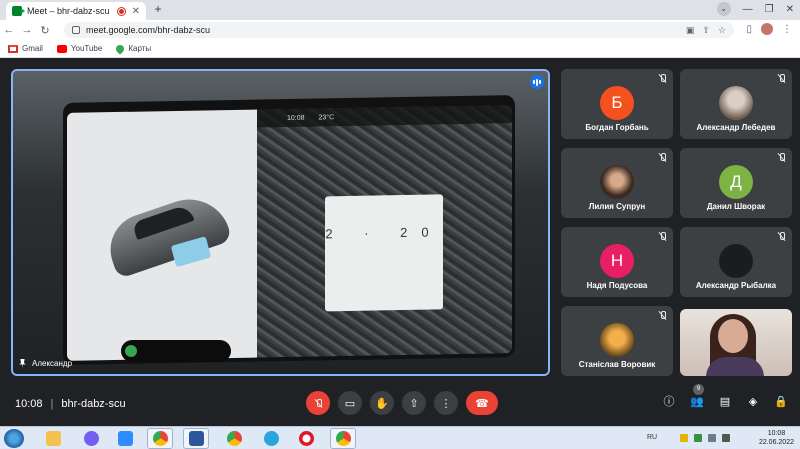 Image resolution: width=800 pixels, height=449 pixels. I want to click on tab-close-icon: ✕, so click(136, 11).